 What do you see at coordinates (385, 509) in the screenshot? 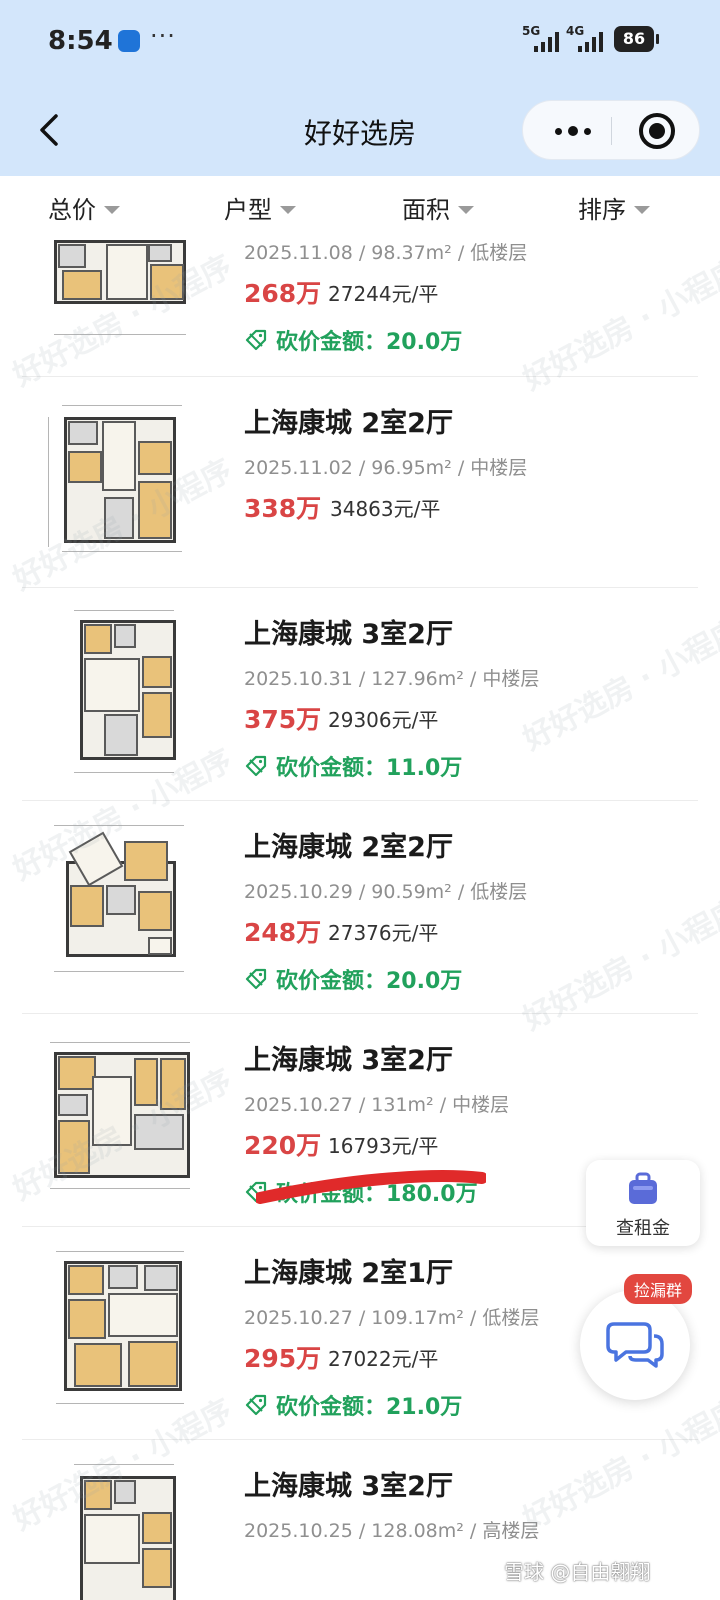
I see `listing-unit-price: 34863元/平` at bounding box center [385, 509].